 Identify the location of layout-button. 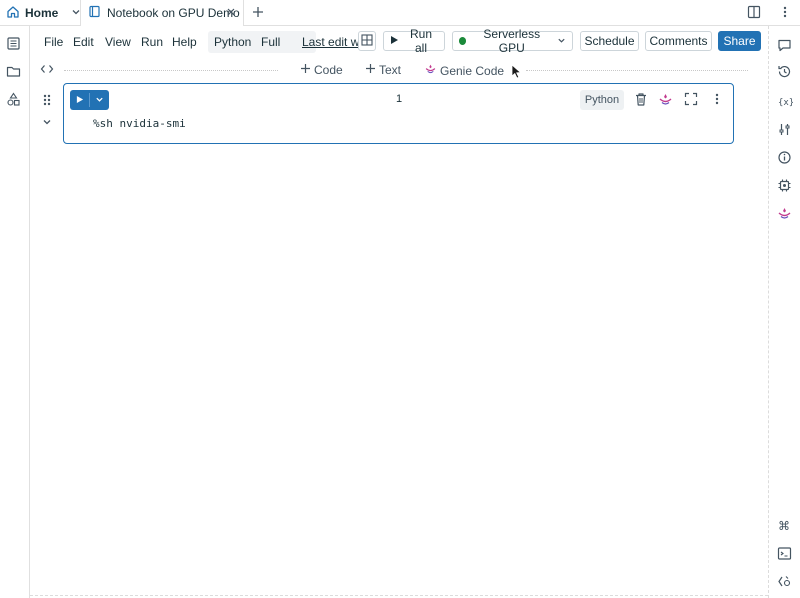
(367, 41).